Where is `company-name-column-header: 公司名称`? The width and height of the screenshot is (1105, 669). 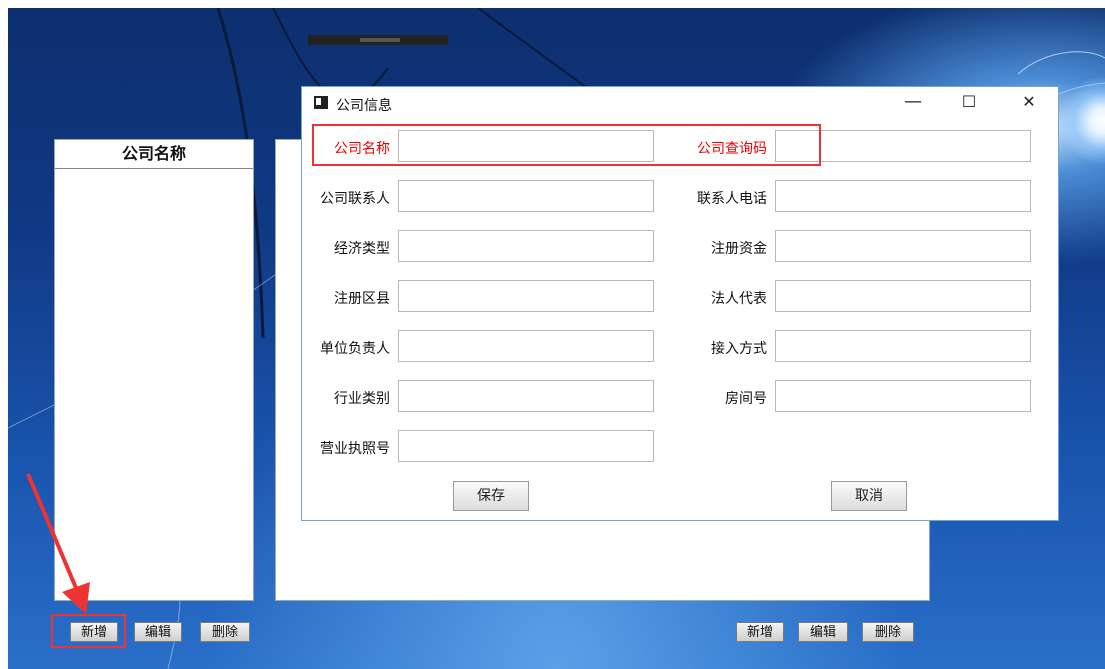 company-name-column-header: 公司名称 is located at coordinates (154, 154).